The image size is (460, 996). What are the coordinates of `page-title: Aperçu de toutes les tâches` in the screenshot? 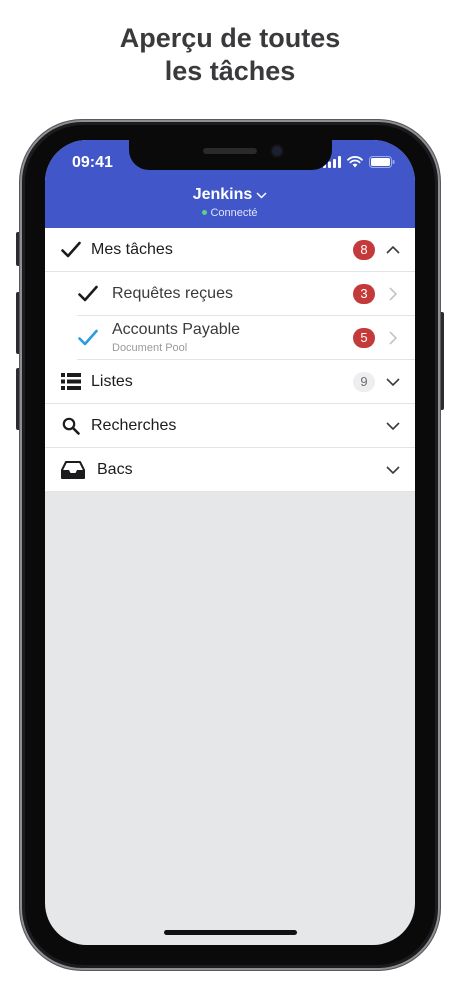 It's located at (230, 55).